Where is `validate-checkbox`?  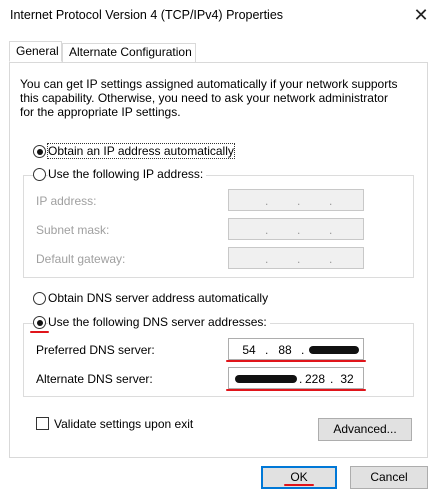 validate-checkbox is located at coordinates (42, 423).